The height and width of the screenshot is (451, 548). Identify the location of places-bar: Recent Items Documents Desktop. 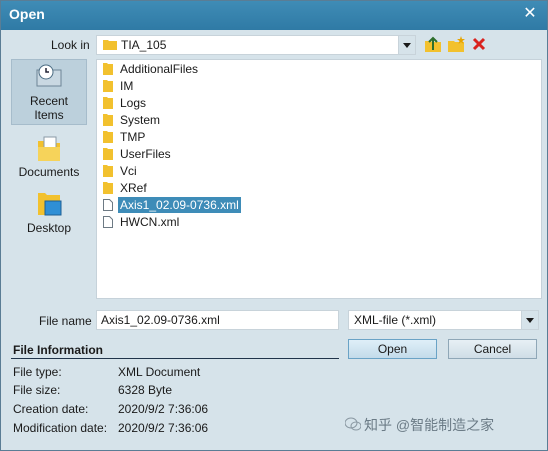
(50, 172).